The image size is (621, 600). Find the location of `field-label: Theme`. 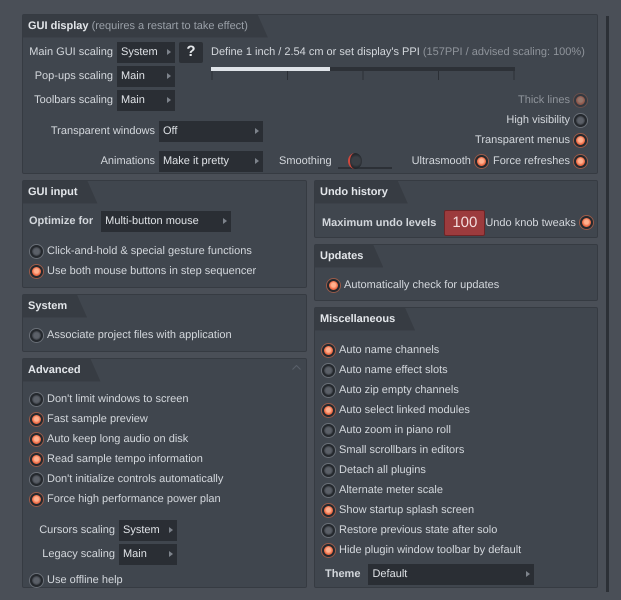

field-label: Theme is located at coordinates (342, 574).